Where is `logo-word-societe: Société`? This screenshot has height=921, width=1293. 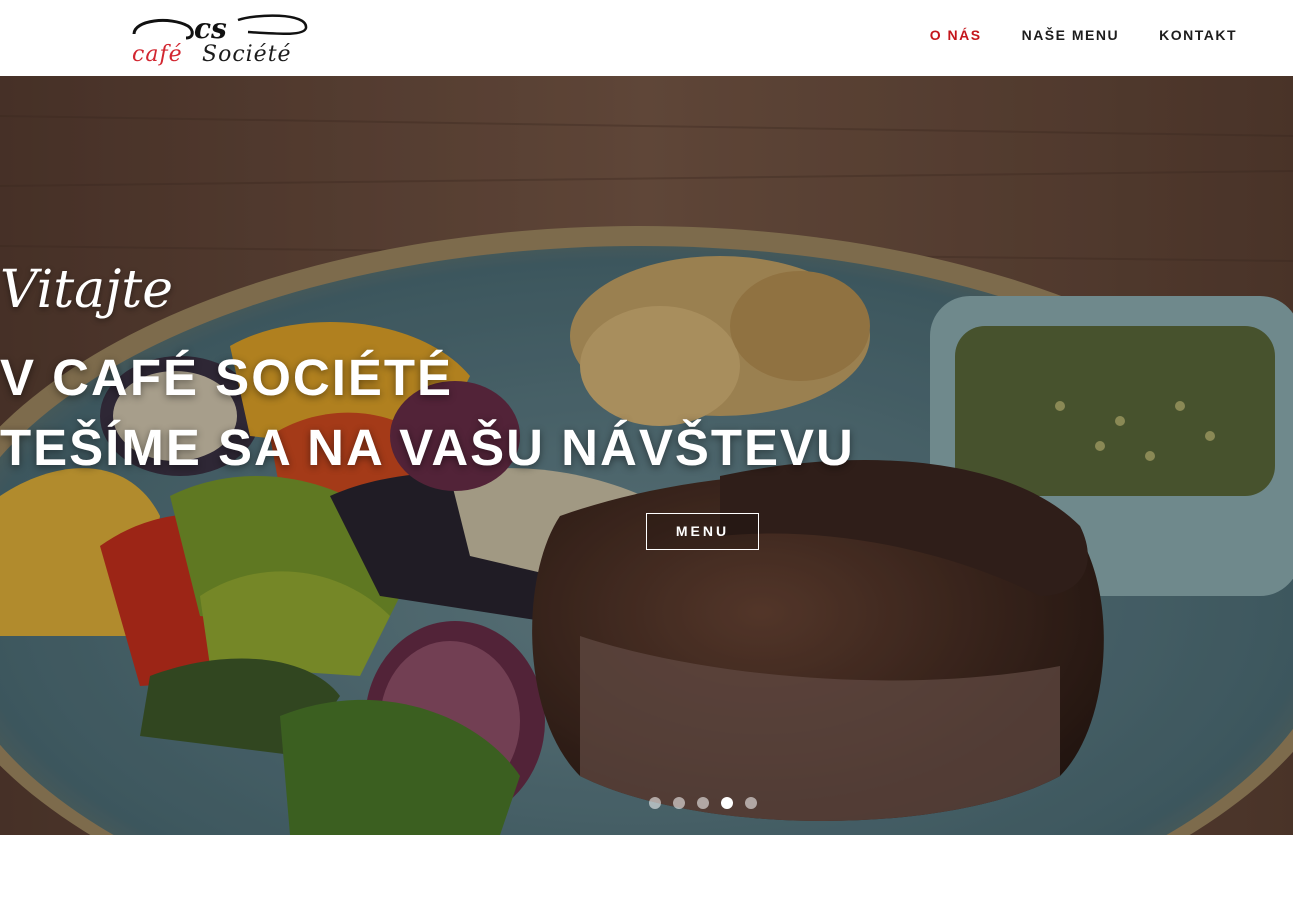 logo-word-societe: Société is located at coordinates (247, 54).